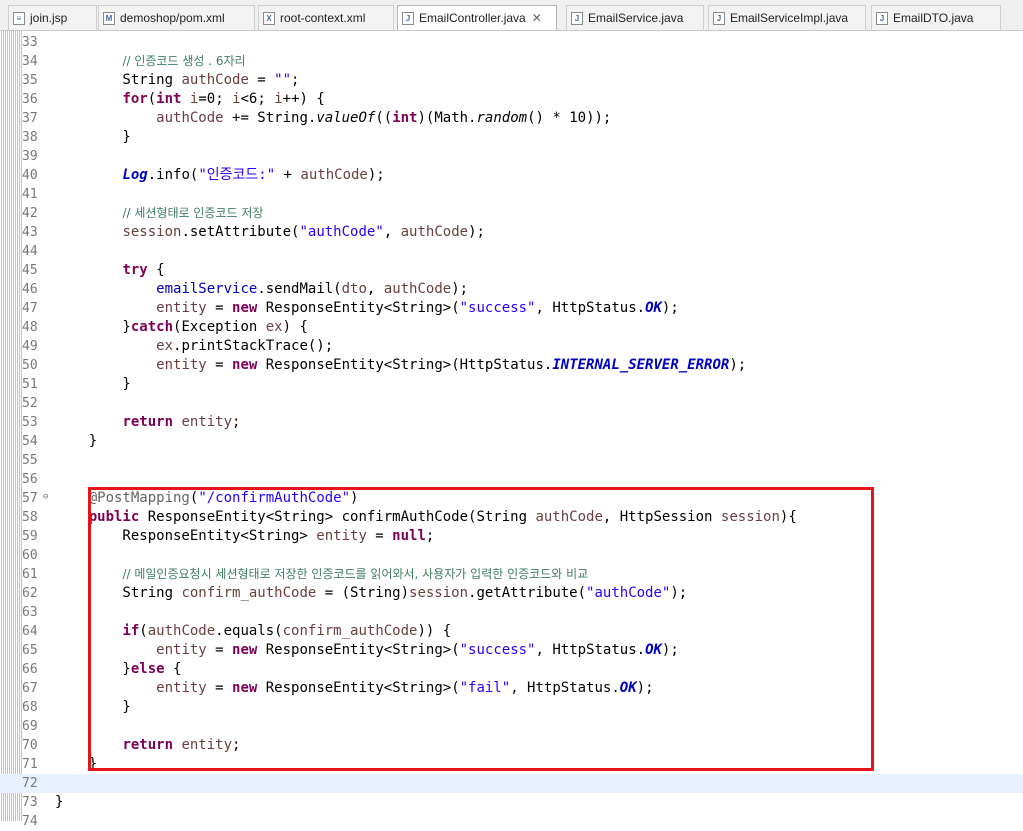 Image resolution: width=1023 pixels, height=831 pixels. I want to click on code-token: OK, so click(653, 650).